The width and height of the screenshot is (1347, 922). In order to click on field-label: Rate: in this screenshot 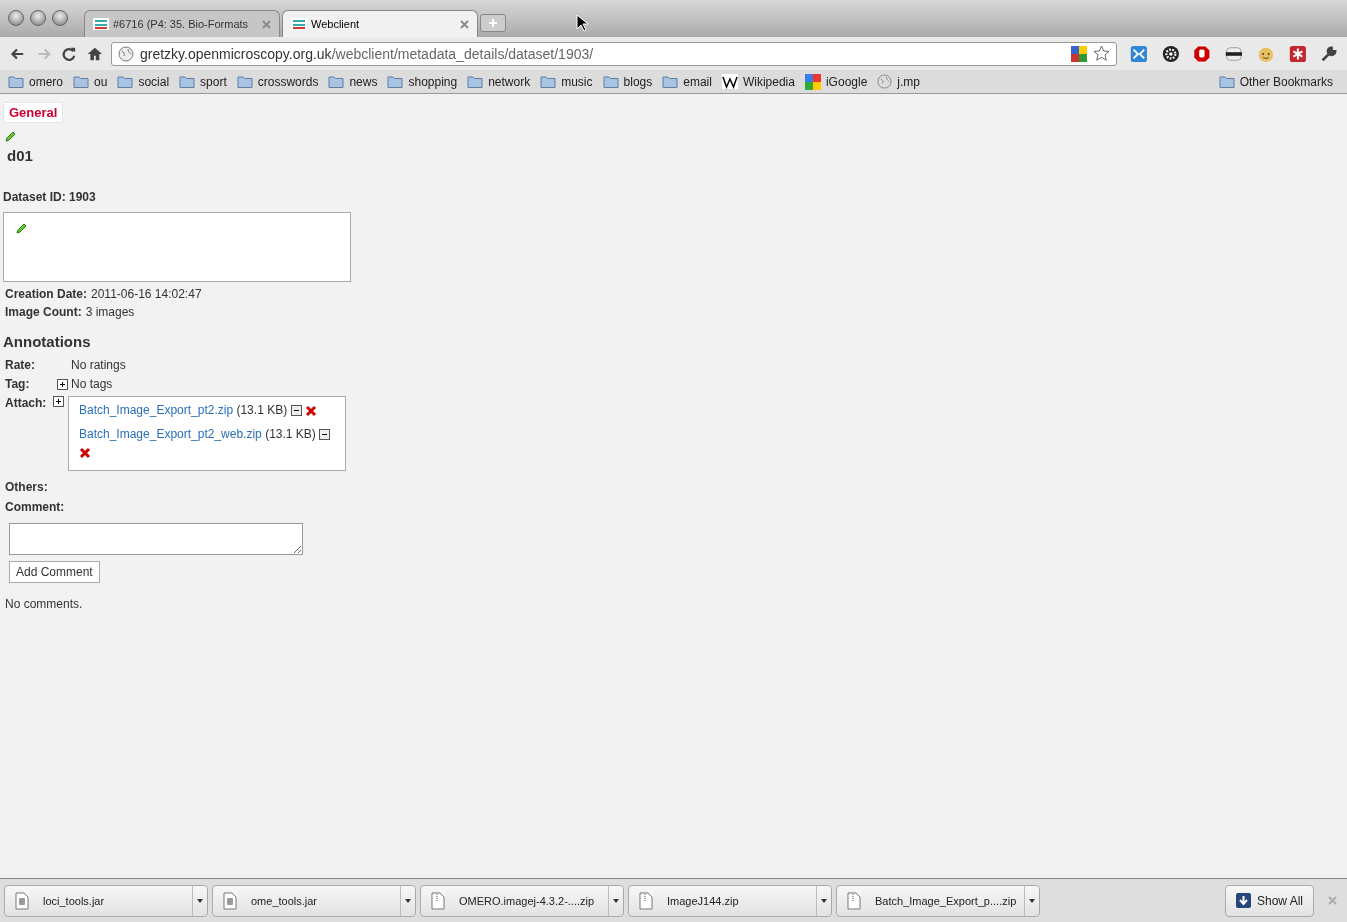, I will do `click(20, 365)`.